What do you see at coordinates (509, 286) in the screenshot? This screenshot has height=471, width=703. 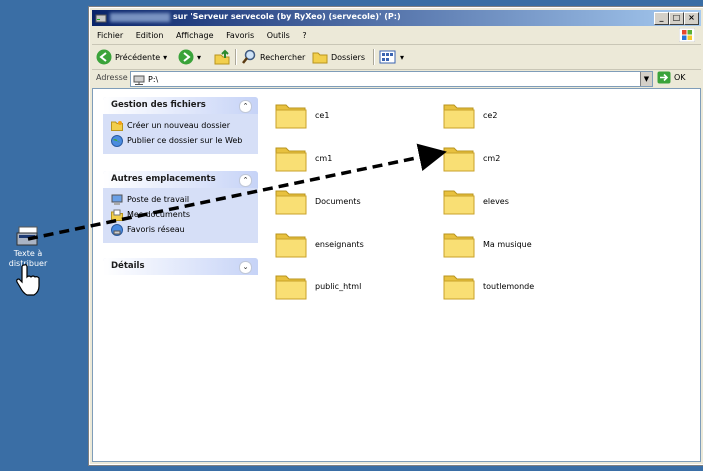 I see `folder-label: toutlemonde` at bounding box center [509, 286].